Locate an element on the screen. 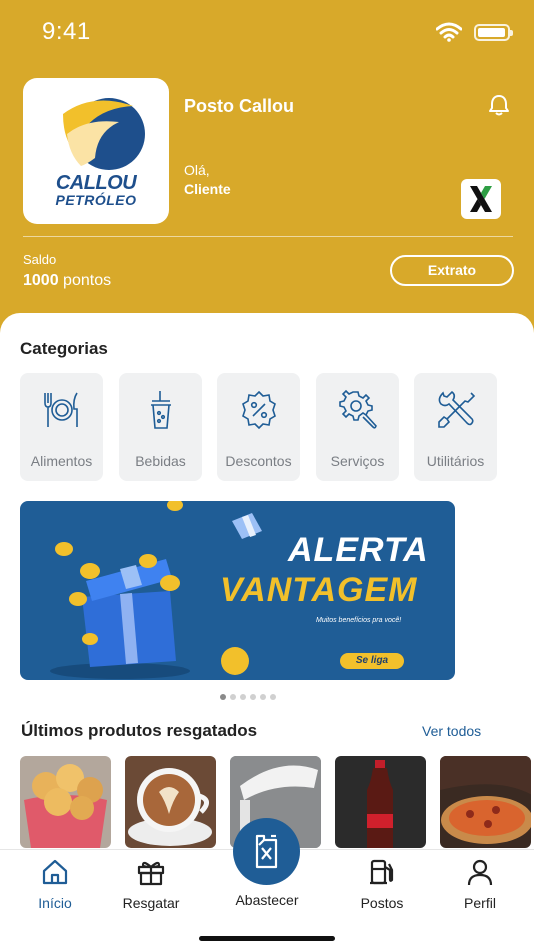  status-bar: 9:41 is located at coordinates (267, 33).